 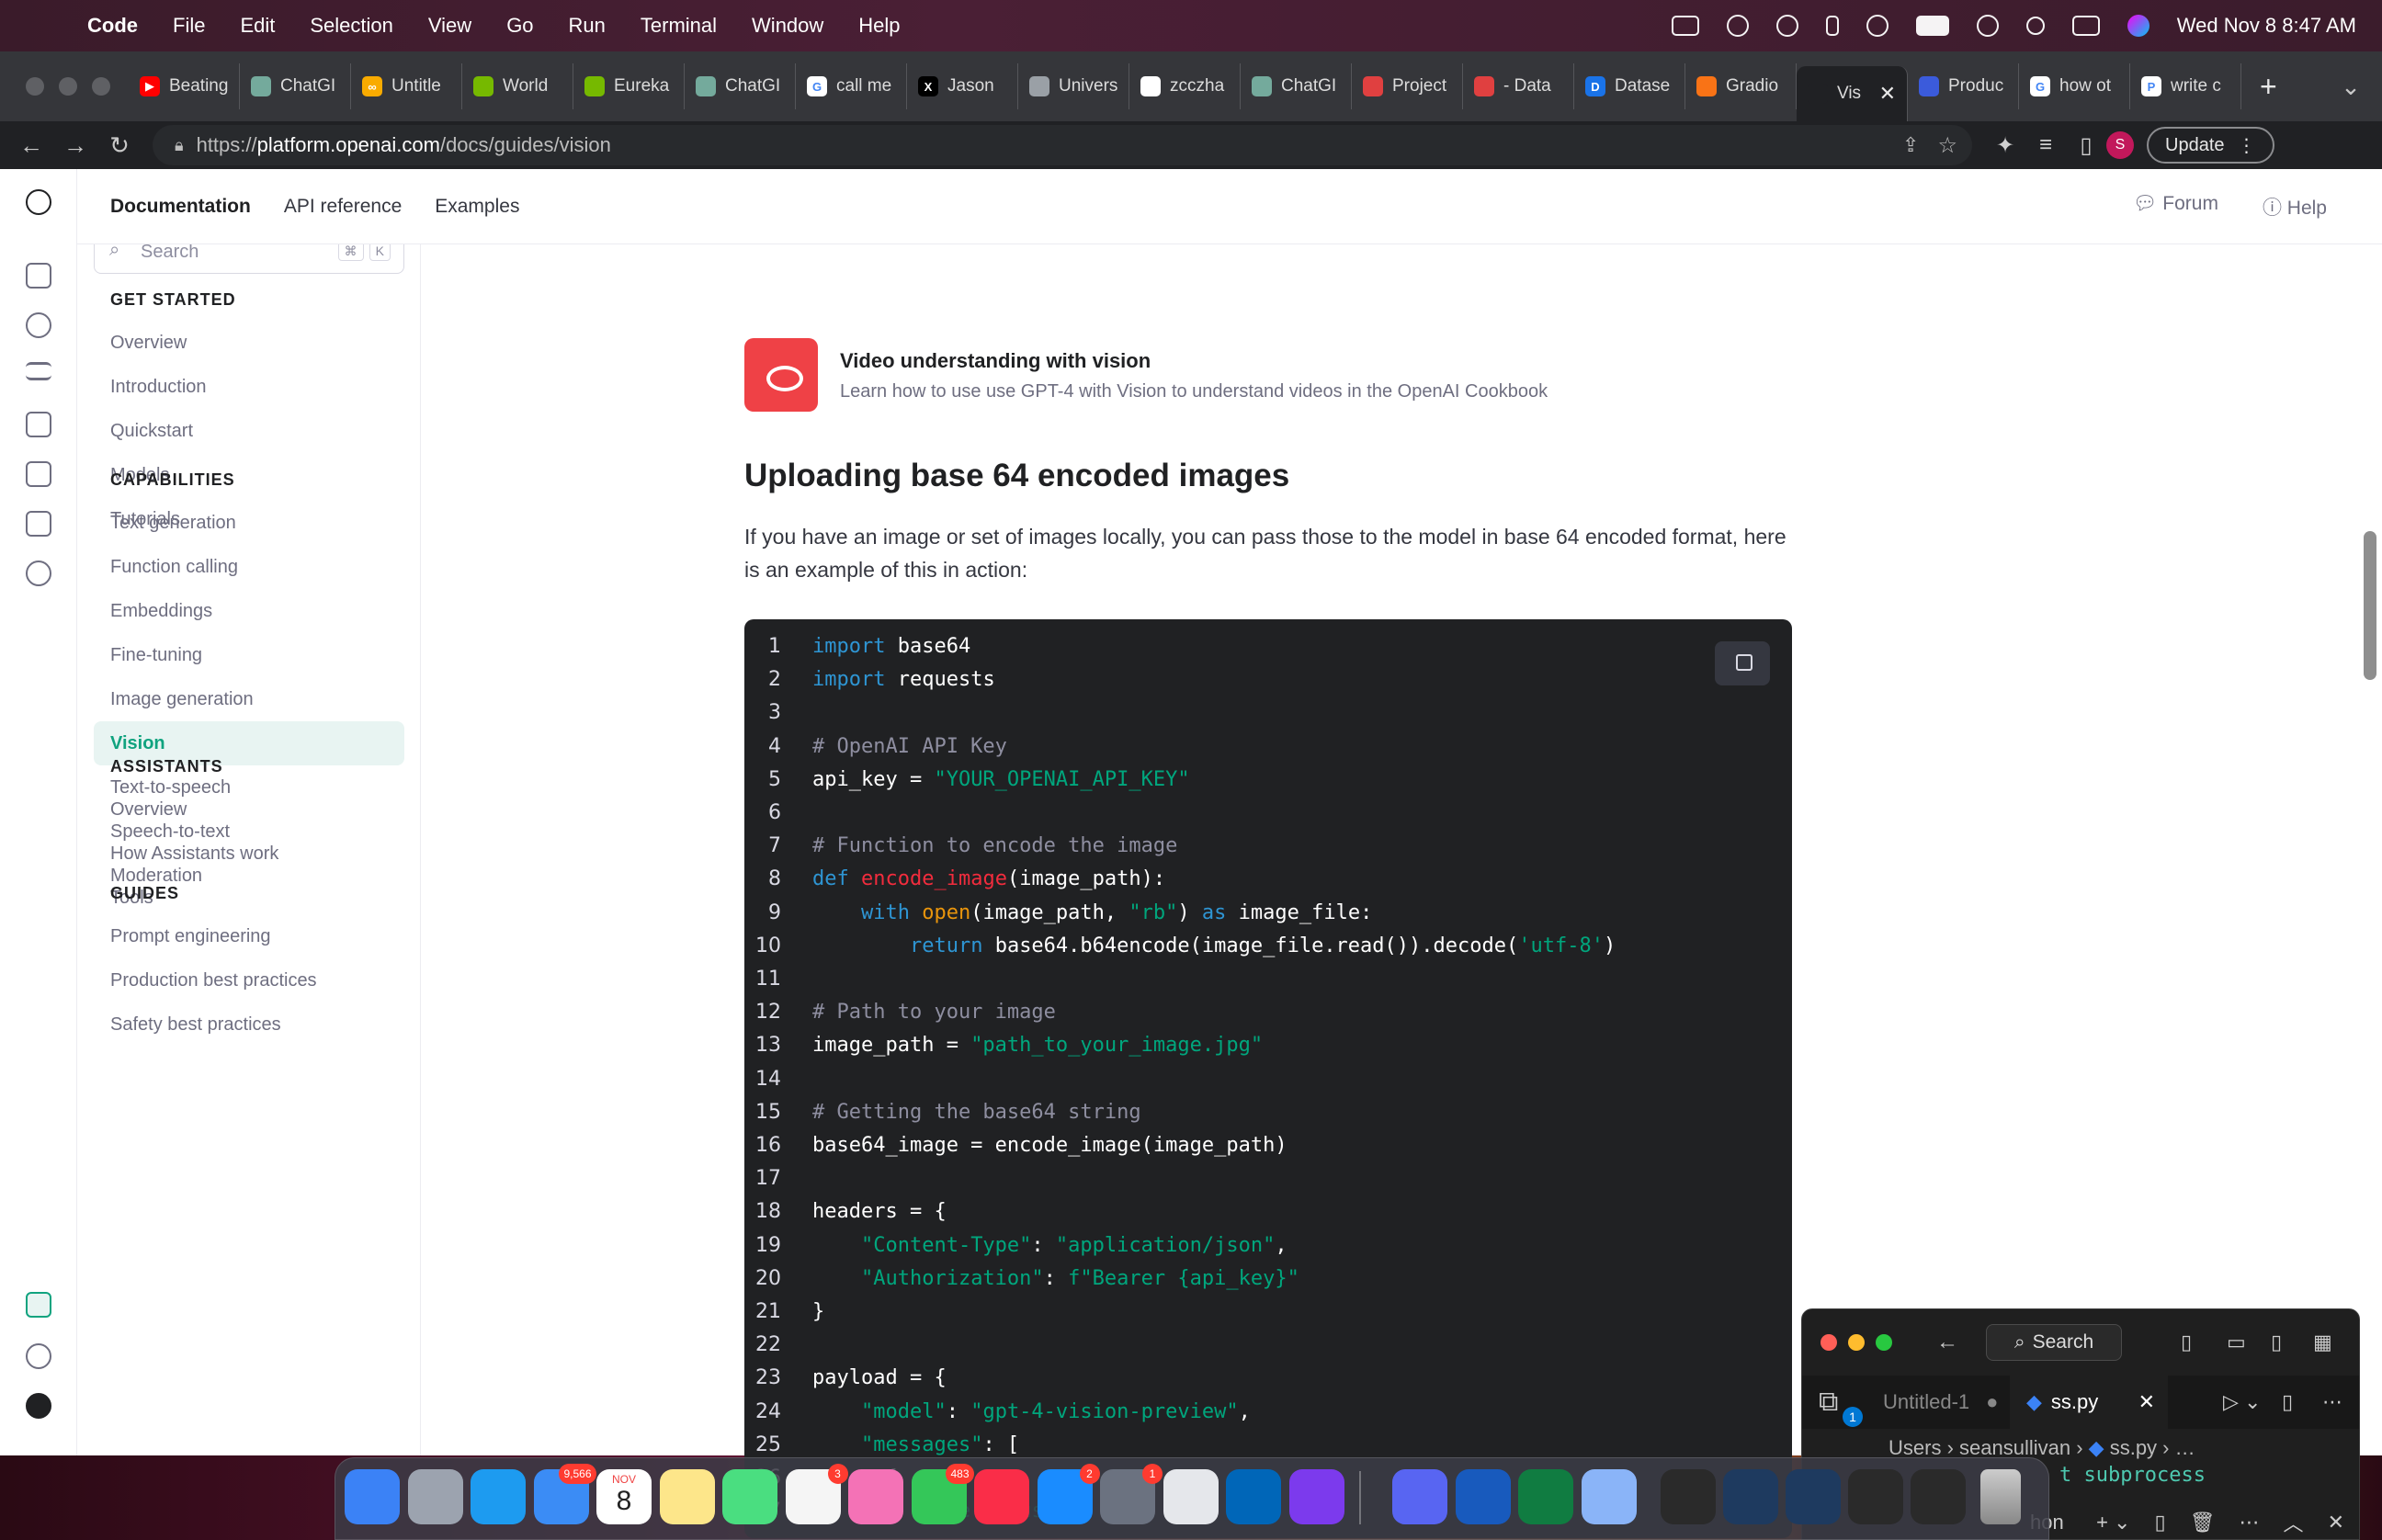 I want to click on dock-app-music, so click(x=1002, y=1496).